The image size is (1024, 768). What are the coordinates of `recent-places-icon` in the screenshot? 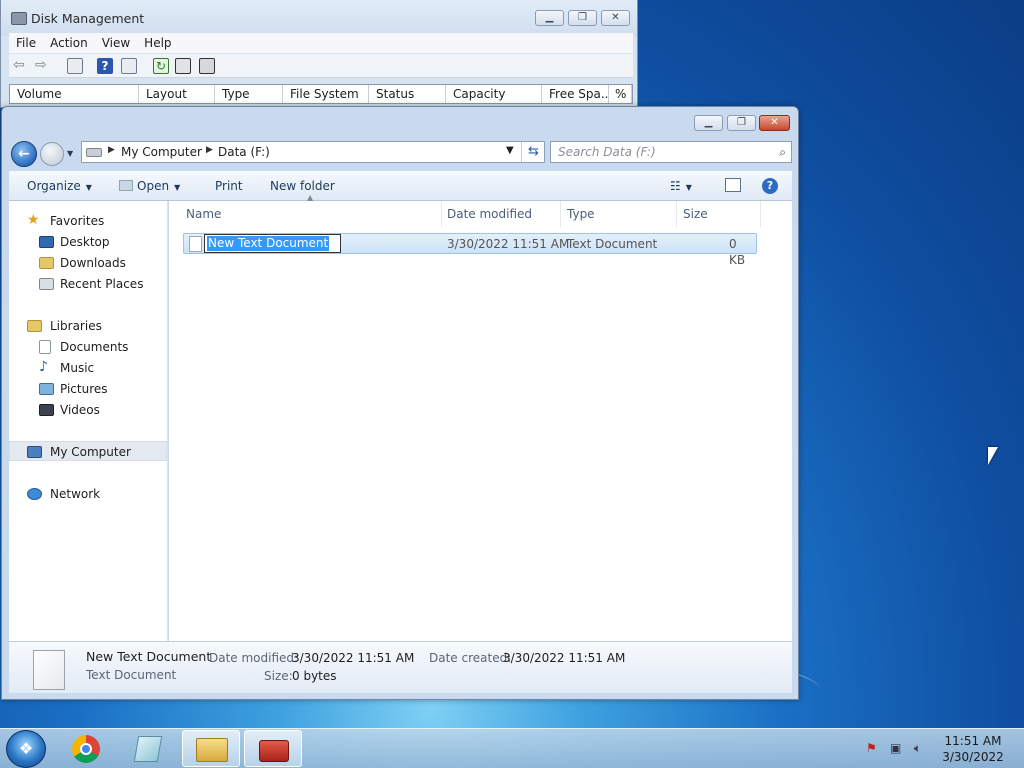 It's located at (46, 284).